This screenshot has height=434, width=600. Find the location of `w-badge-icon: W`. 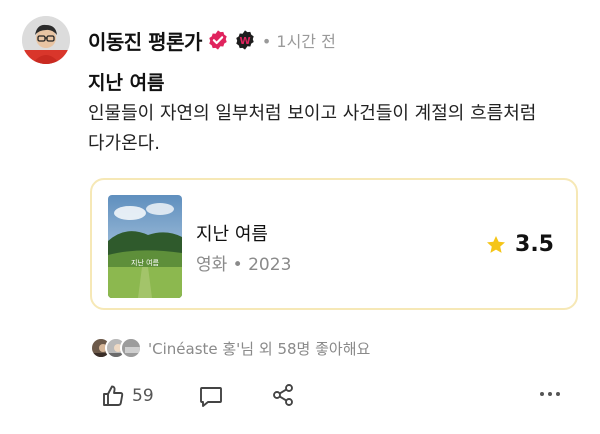

w-badge-icon: W is located at coordinates (245, 40).